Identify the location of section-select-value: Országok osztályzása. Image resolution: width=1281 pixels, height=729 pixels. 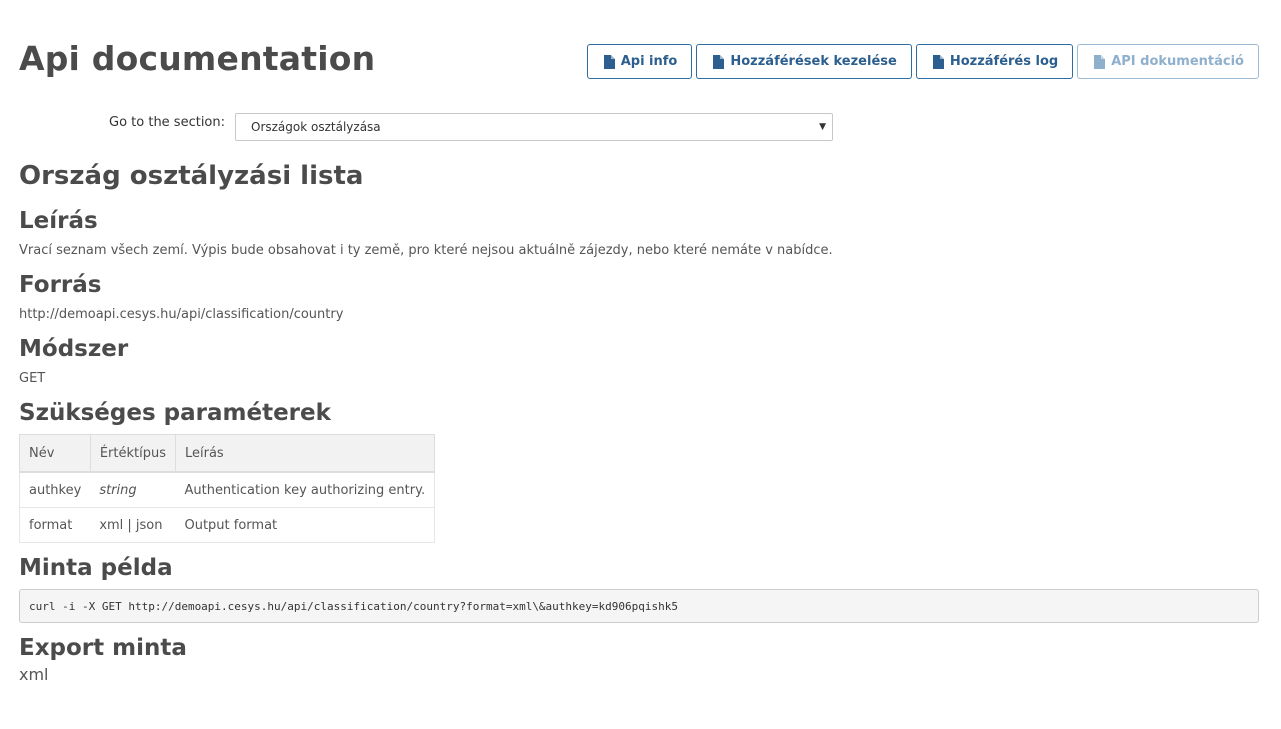
(316, 127).